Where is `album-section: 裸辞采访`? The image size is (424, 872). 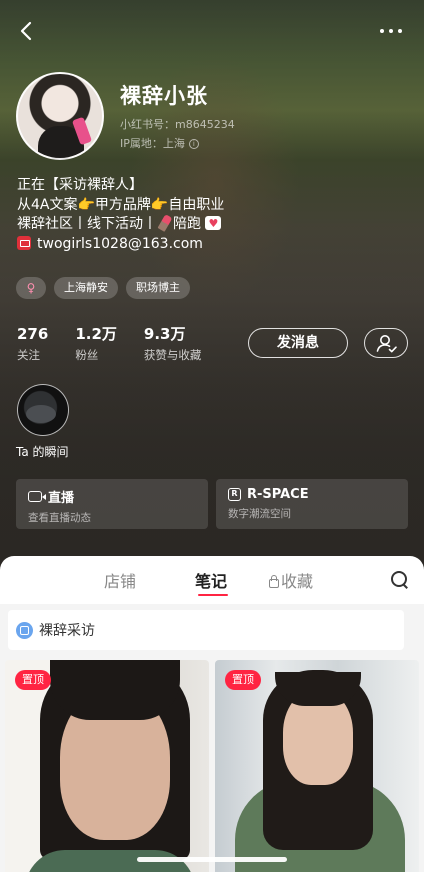 album-section: 裸辞采访 is located at coordinates (212, 629).